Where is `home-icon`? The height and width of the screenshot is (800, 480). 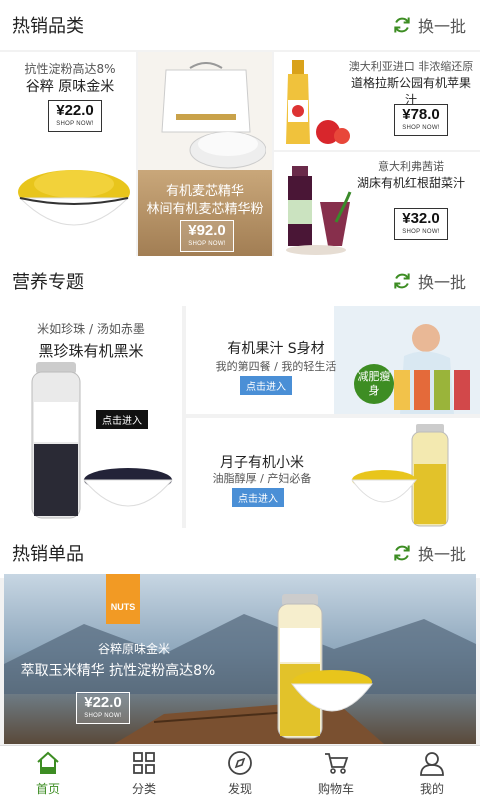
home-icon is located at coordinates (48, 762).